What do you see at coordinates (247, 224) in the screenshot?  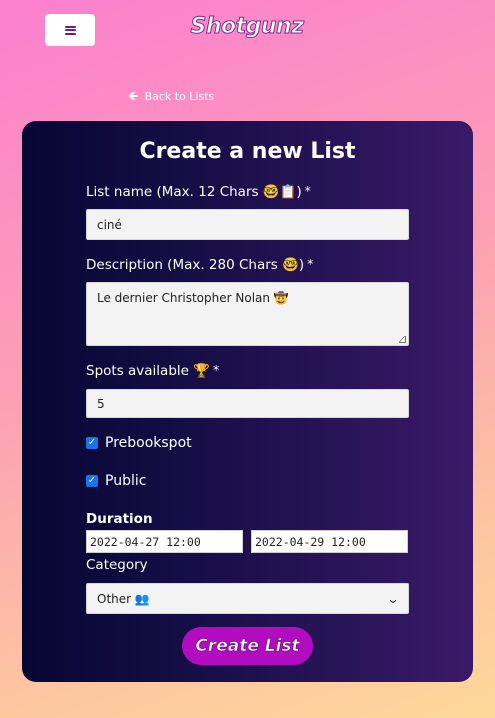 I see `list-name-input: ciné` at bounding box center [247, 224].